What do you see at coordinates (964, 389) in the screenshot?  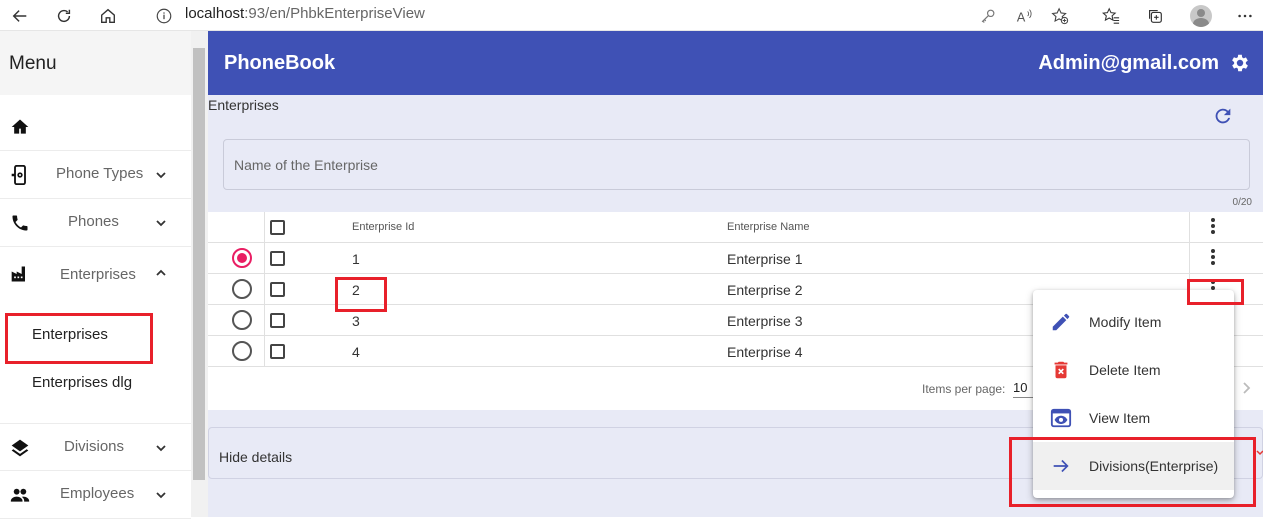 I see `items-per-page-label: Items per page:` at bounding box center [964, 389].